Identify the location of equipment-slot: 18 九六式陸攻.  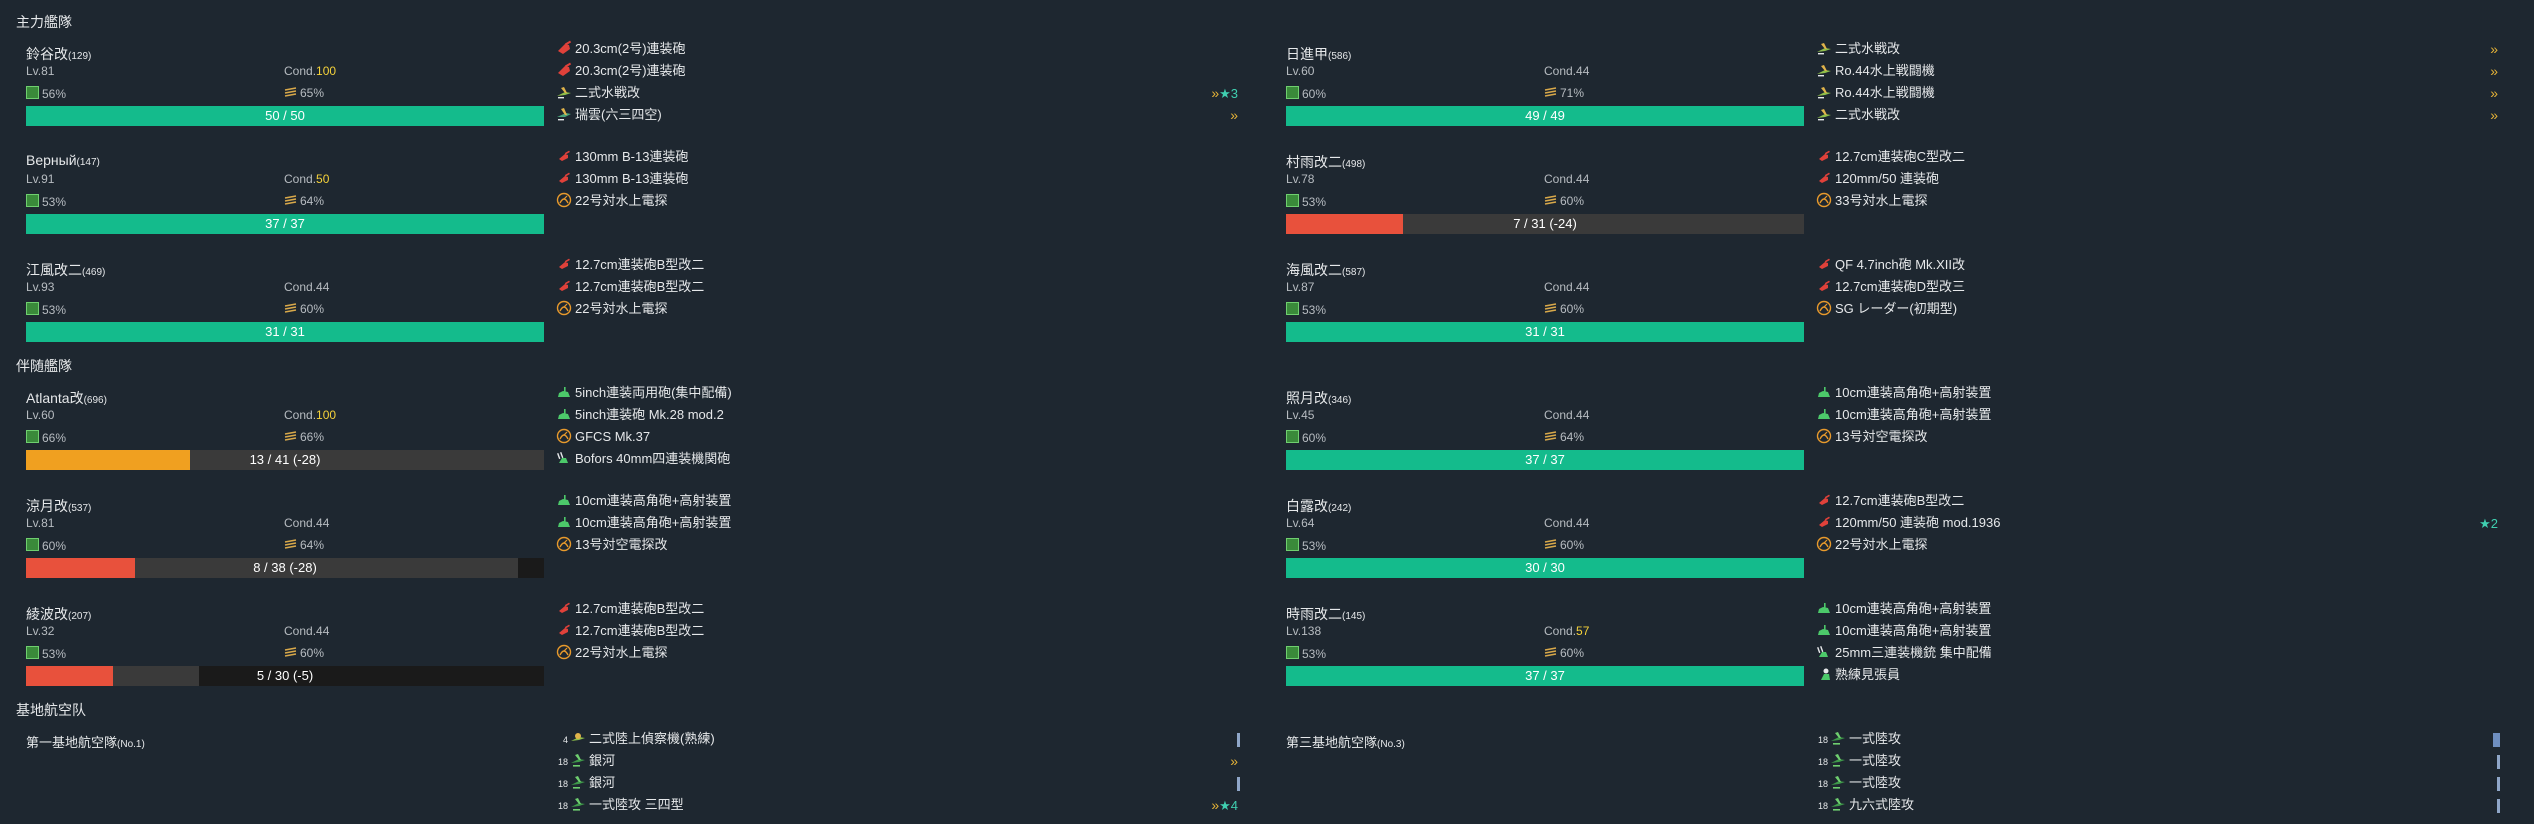
(2161, 805).